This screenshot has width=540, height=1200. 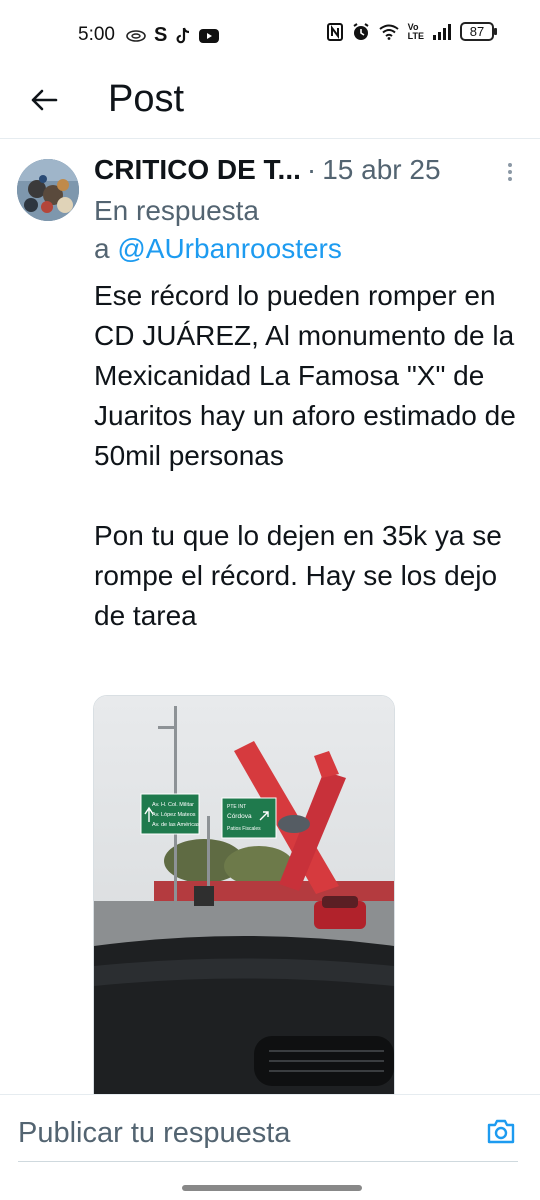 What do you see at coordinates (136, 35) in the screenshot?
I see `cloud-sync-icon` at bounding box center [136, 35].